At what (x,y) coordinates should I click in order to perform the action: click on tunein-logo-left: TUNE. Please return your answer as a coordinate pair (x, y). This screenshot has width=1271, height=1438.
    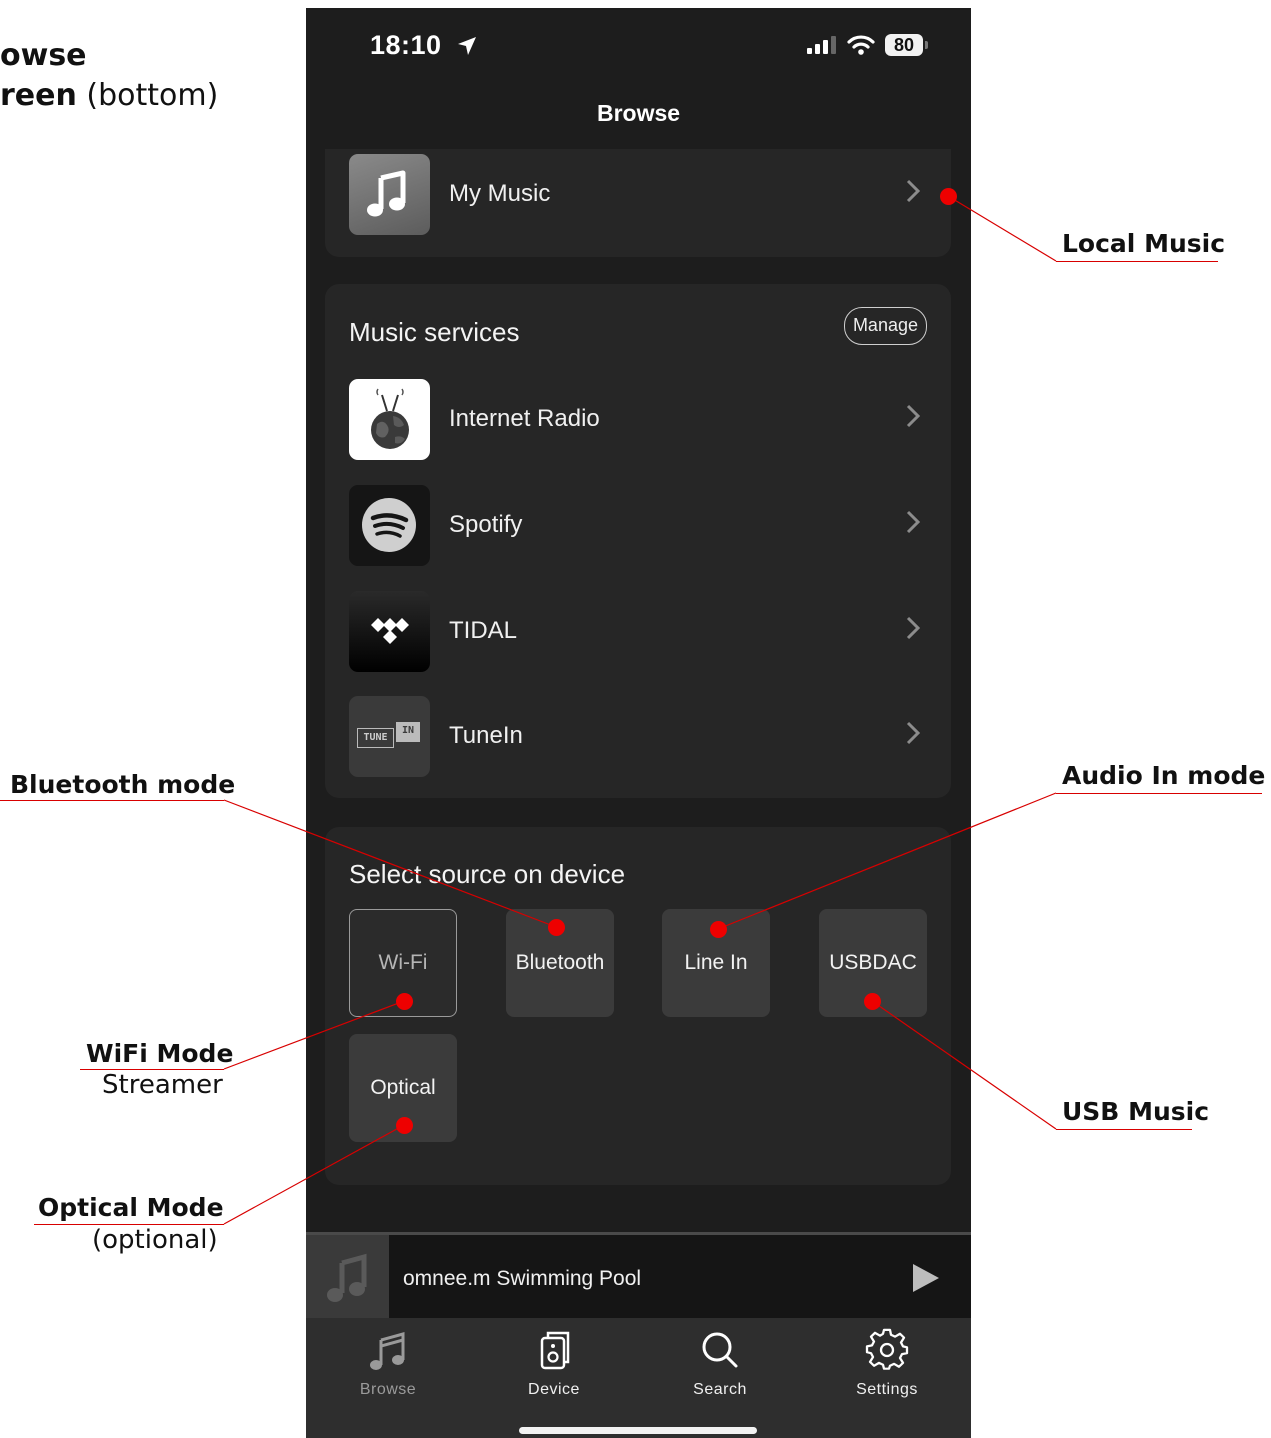
    Looking at the image, I should click on (375, 738).